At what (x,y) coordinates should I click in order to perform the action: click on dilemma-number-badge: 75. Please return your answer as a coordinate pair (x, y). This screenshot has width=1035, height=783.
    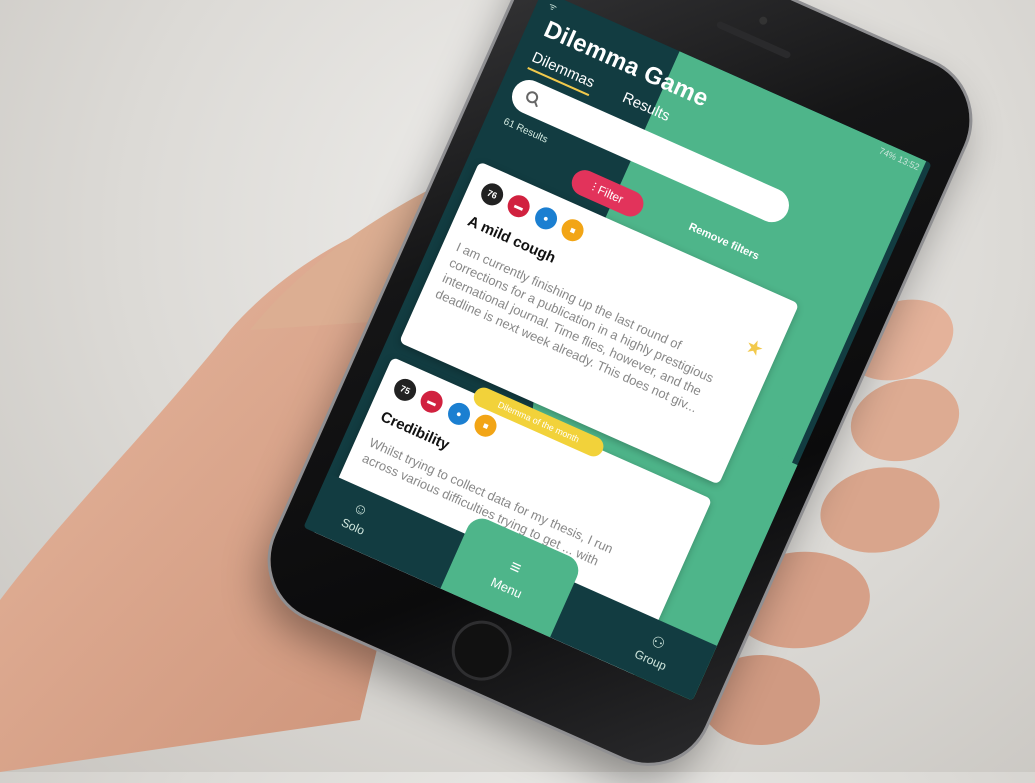
    Looking at the image, I should click on (405, 390).